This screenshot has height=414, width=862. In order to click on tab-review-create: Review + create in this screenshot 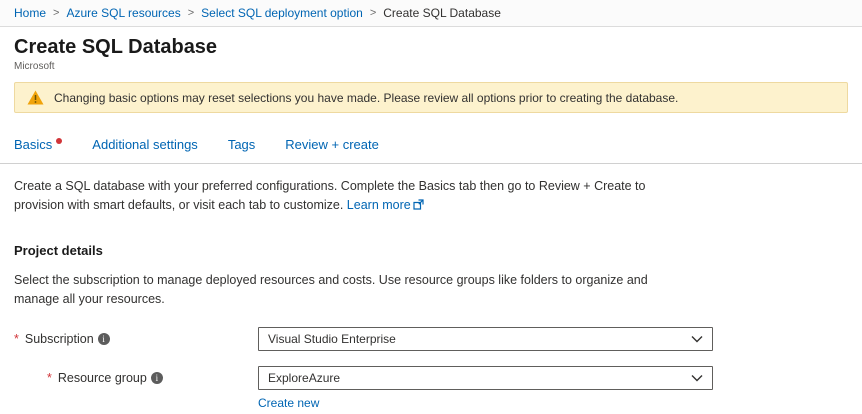, I will do `click(332, 144)`.